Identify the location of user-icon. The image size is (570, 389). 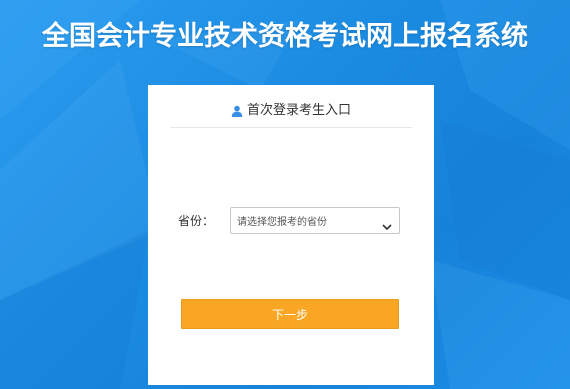
(237, 109).